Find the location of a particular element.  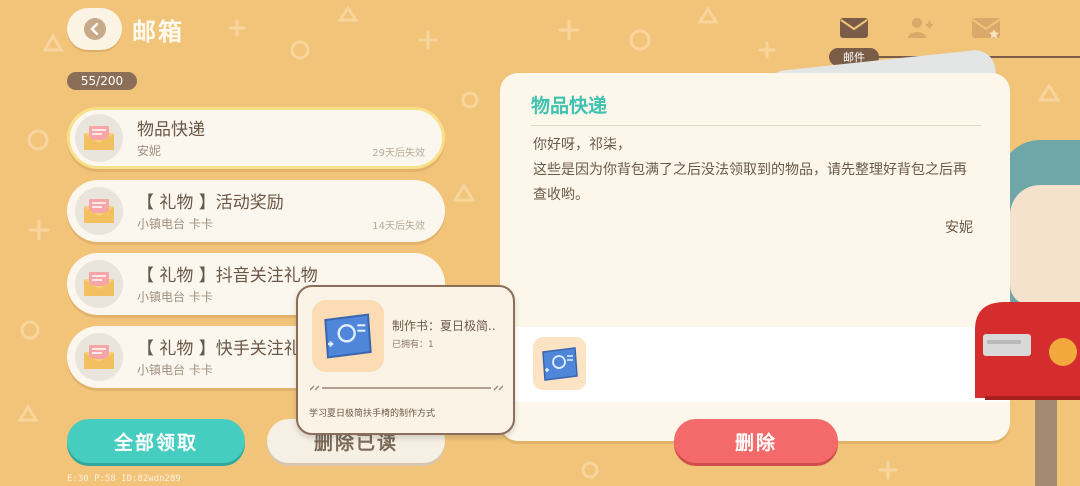

page-title: 邮箱 is located at coordinates (158, 32).